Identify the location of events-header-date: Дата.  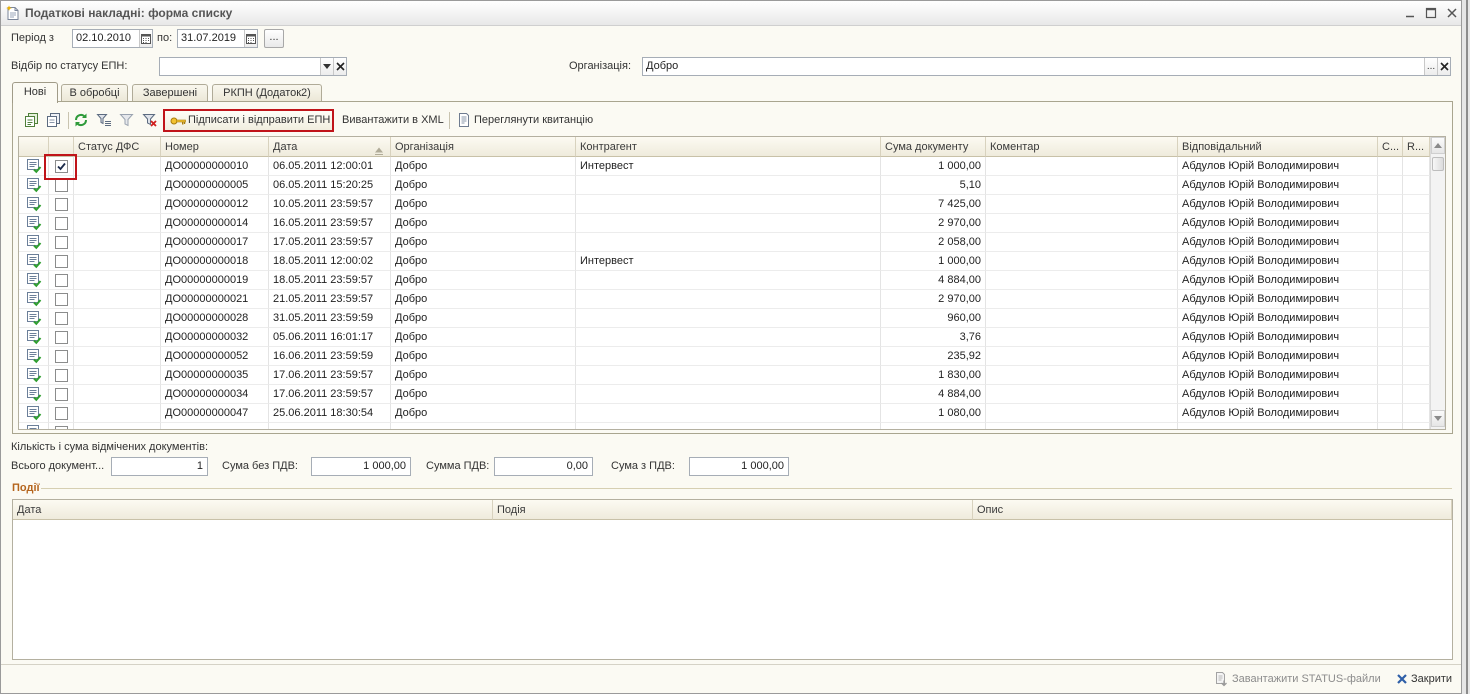
(253, 510).